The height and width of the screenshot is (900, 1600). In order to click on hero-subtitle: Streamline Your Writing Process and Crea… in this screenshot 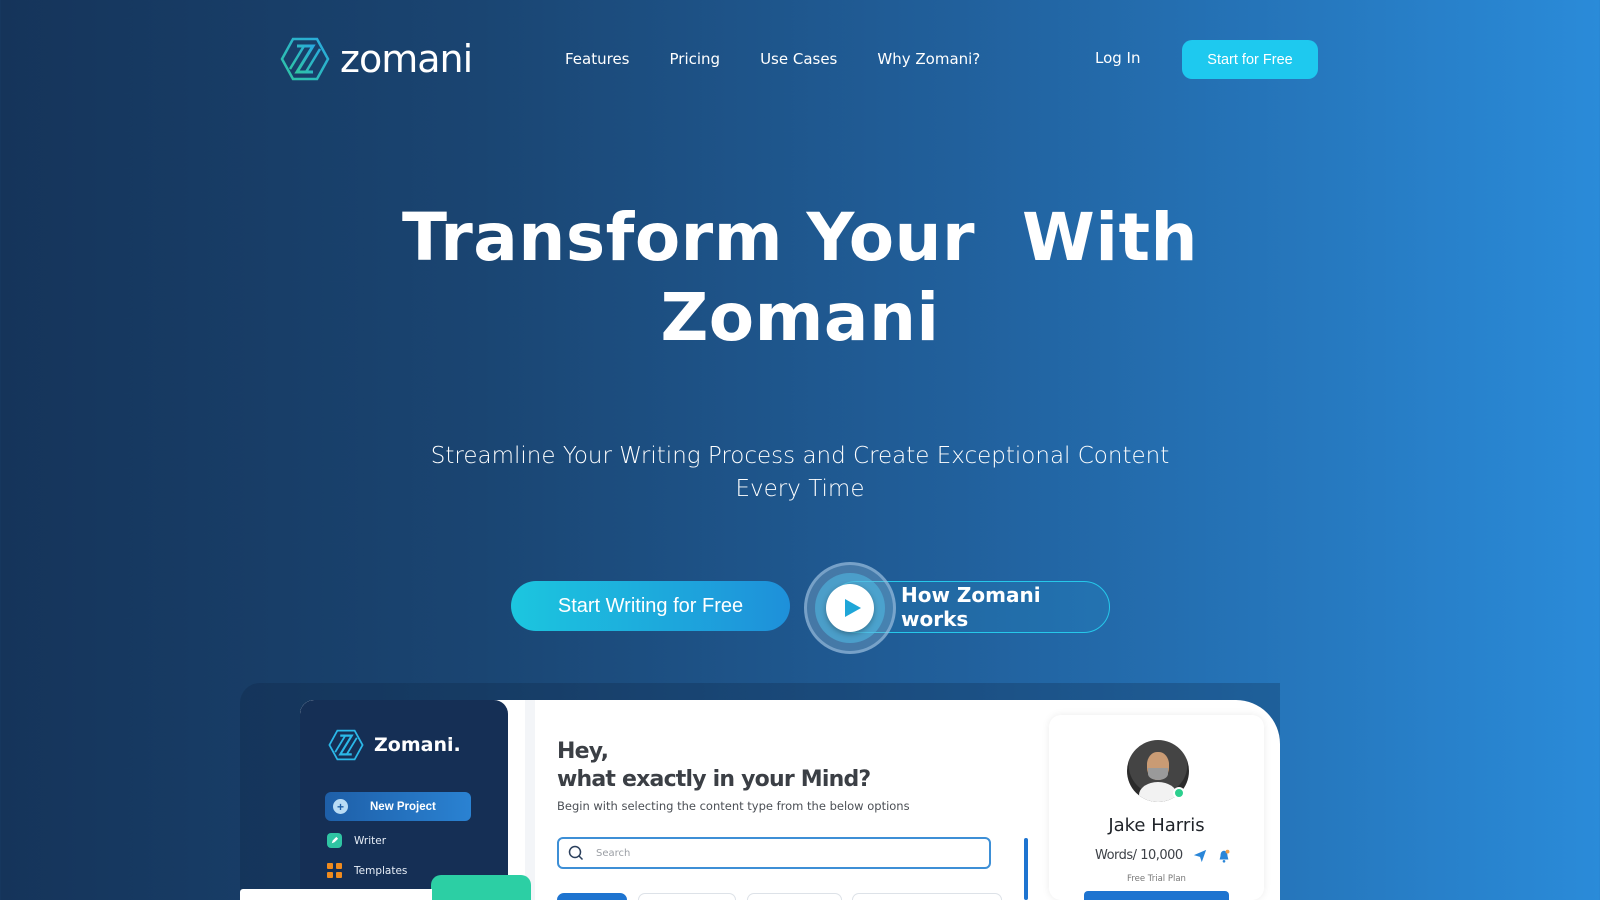, I will do `click(800, 472)`.